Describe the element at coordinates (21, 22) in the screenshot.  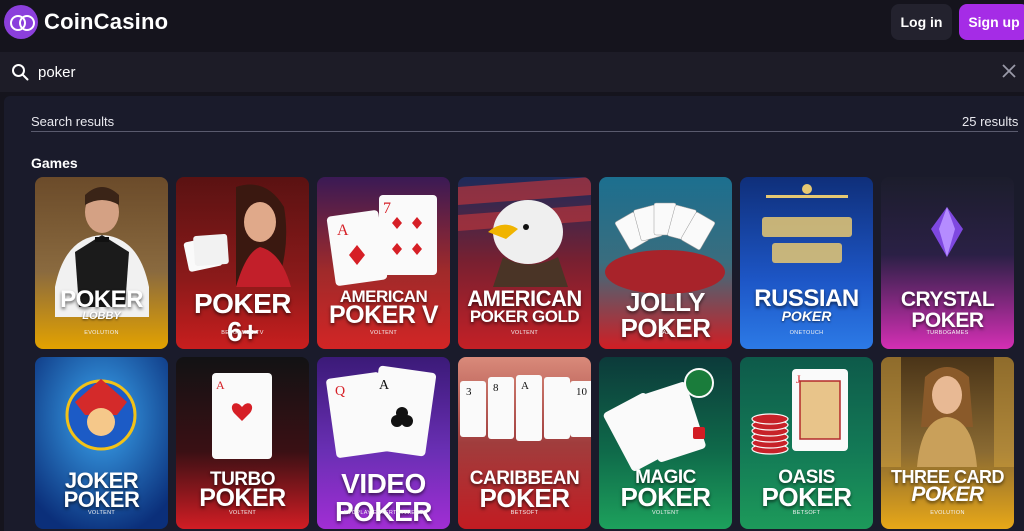
I see `coin-logo-icon` at that location.